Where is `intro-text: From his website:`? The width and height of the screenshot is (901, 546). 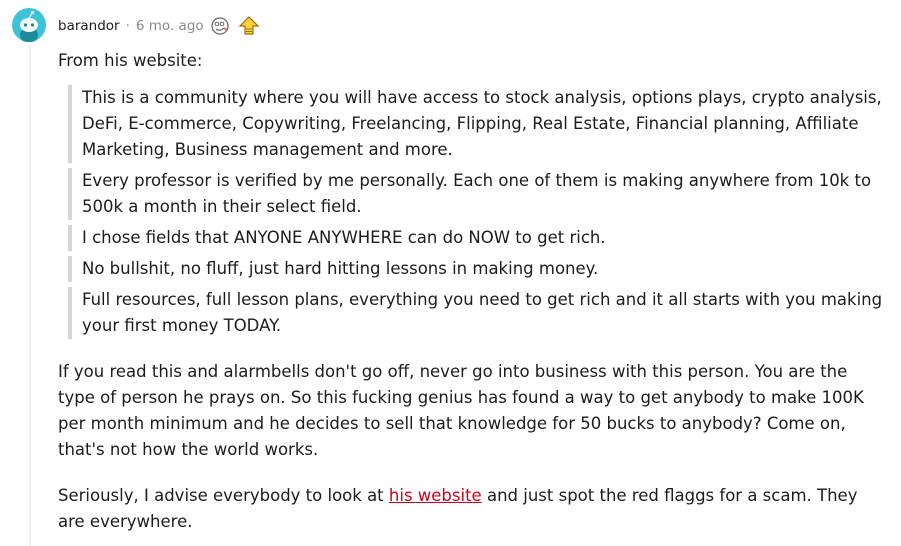
intro-text: From his website: is located at coordinates (130, 60).